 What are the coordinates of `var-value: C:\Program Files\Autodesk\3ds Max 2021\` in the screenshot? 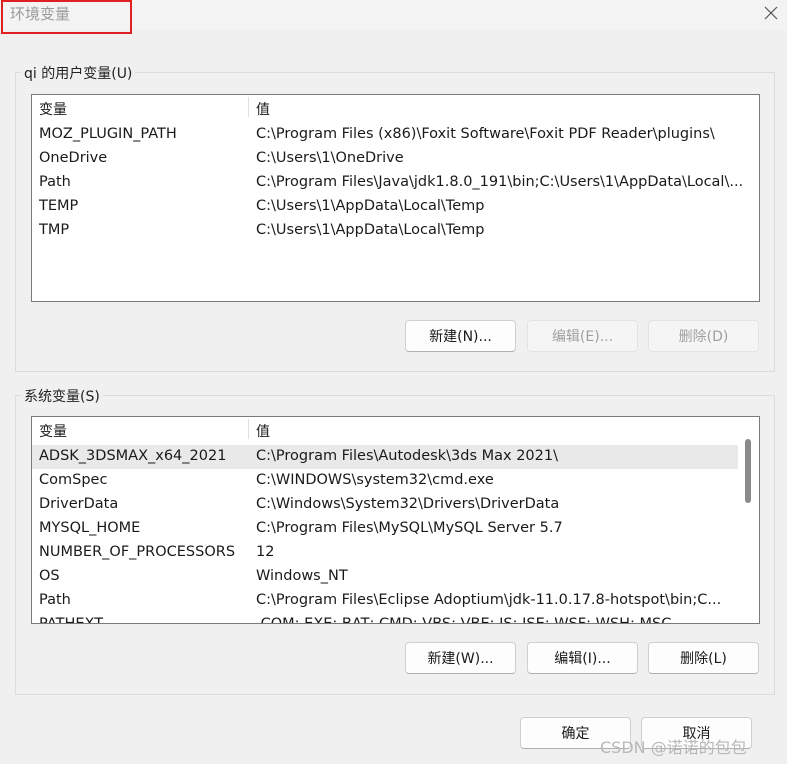 It's located at (407, 456).